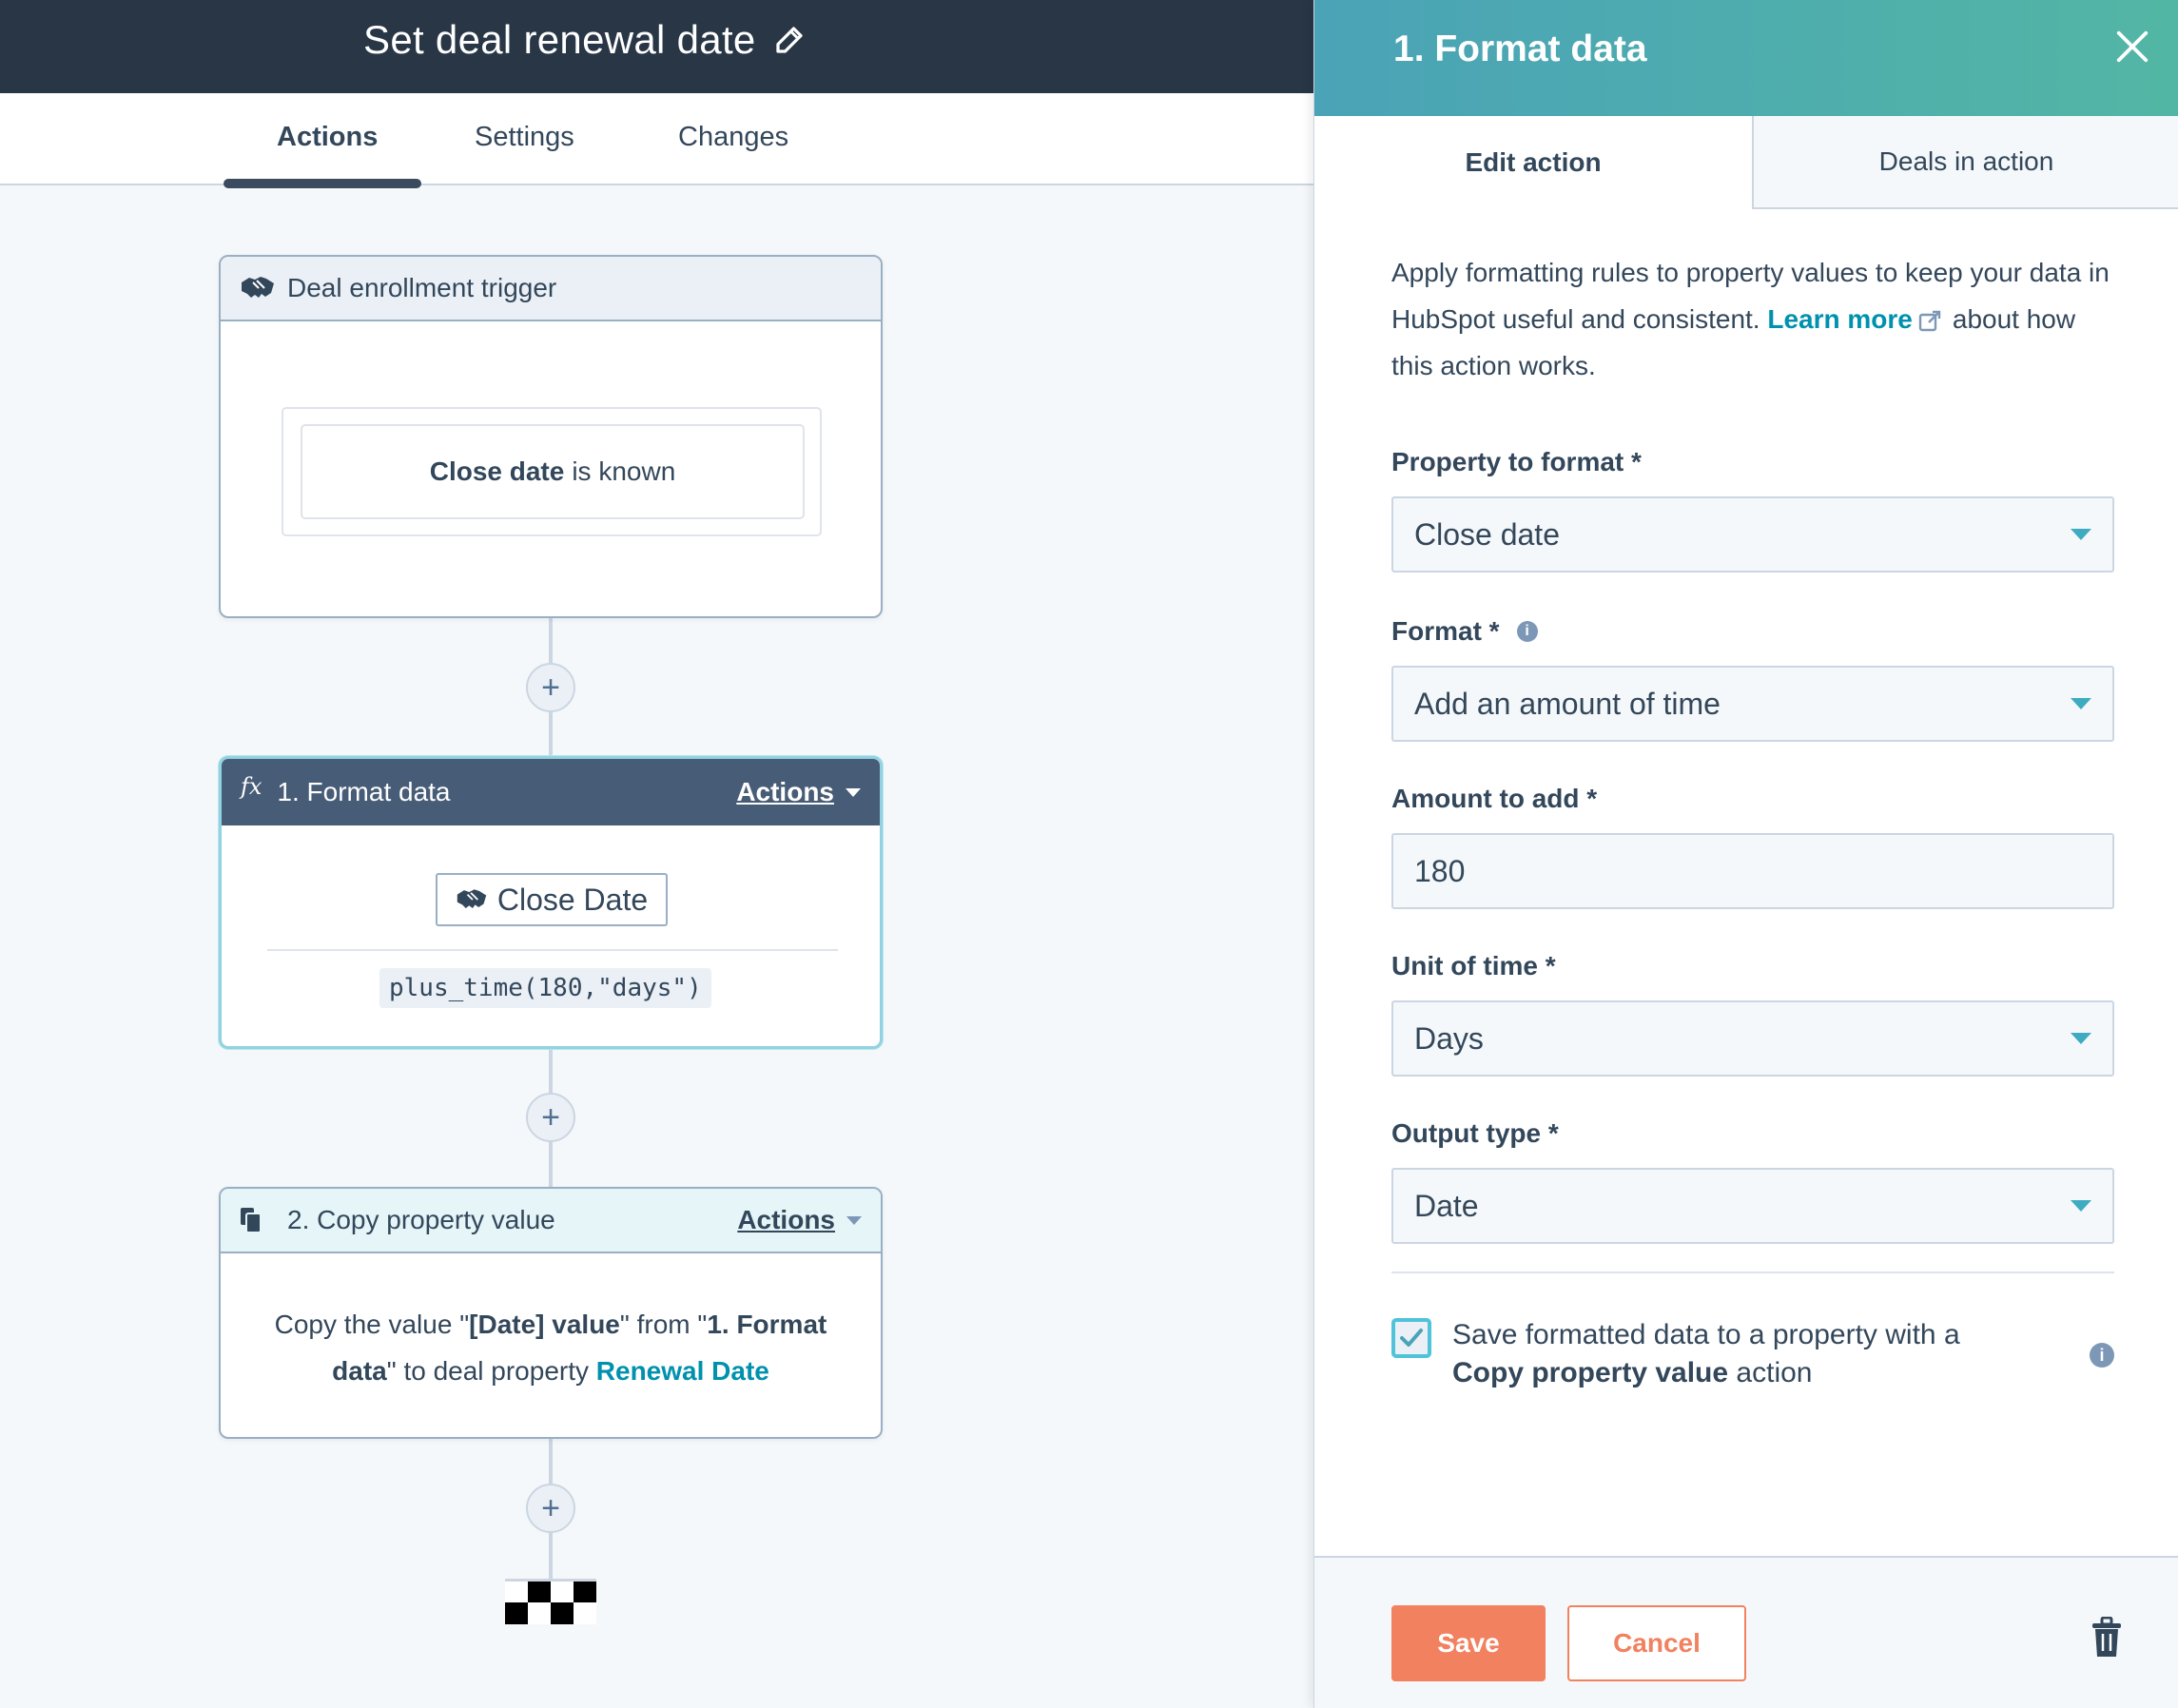  What do you see at coordinates (372, 1325) in the screenshot?
I see `desc-text: Copy the value "` at bounding box center [372, 1325].